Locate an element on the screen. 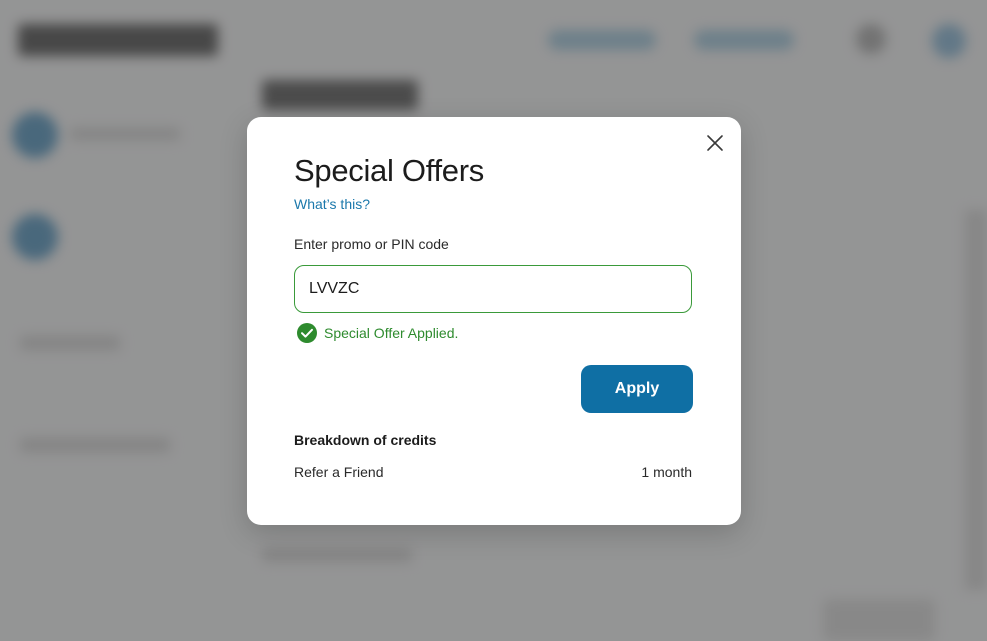 The height and width of the screenshot is (641, 987). promo-field-label: Enter promo or PIN code is located at coordinates (371, 244).